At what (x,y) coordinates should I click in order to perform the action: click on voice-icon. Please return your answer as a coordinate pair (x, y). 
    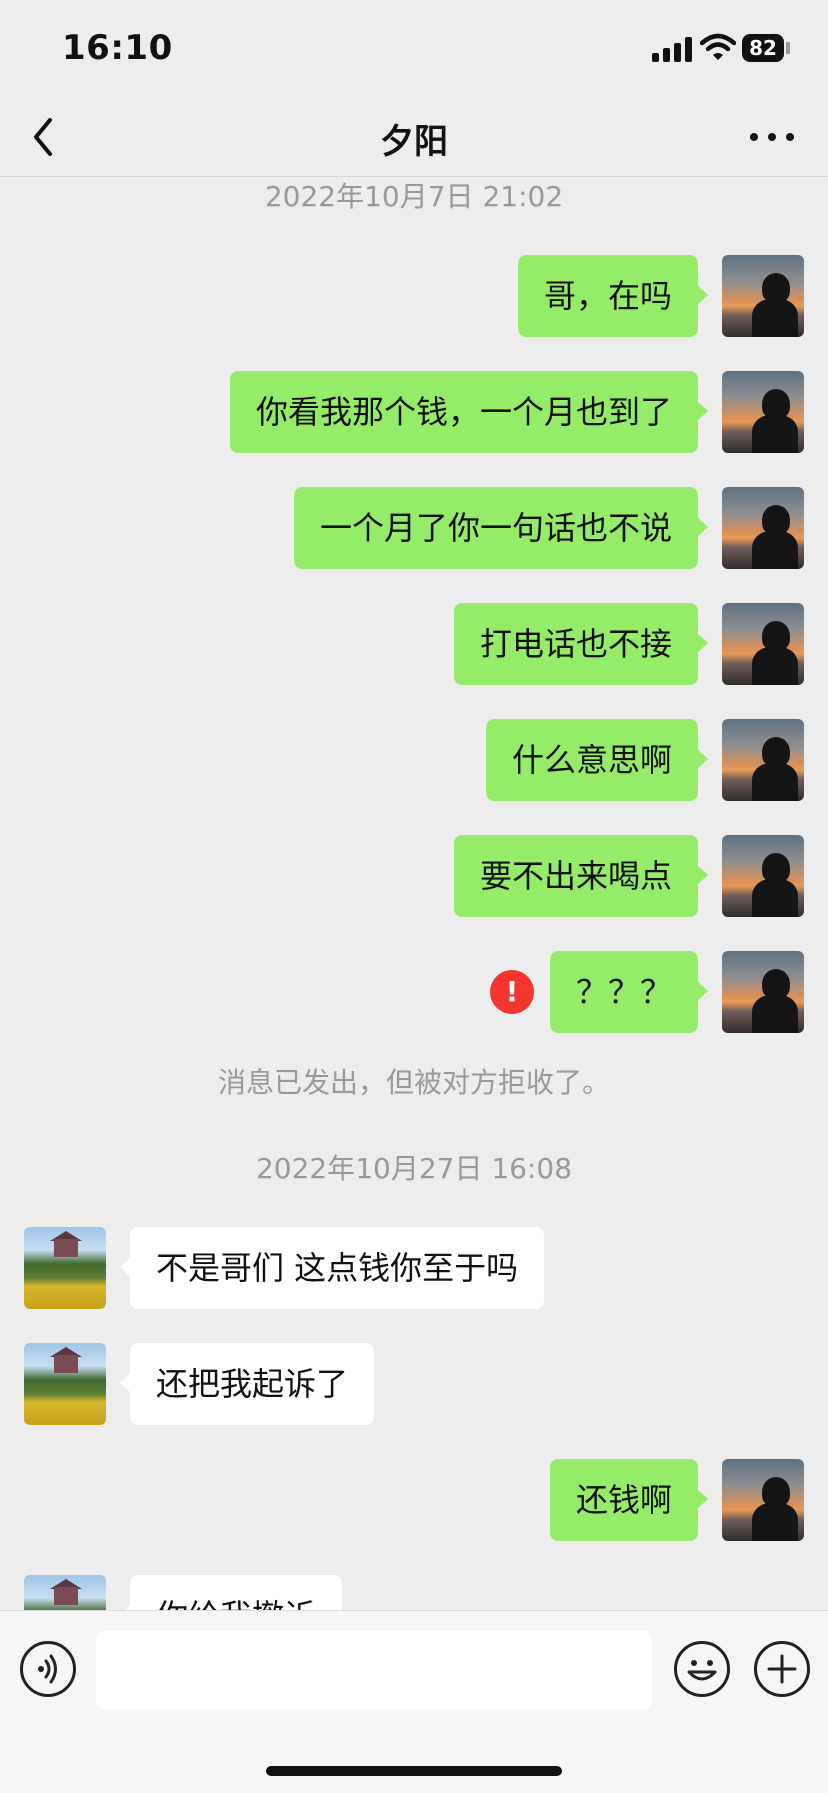
    Looking at the image, I should click on (48, 1669).